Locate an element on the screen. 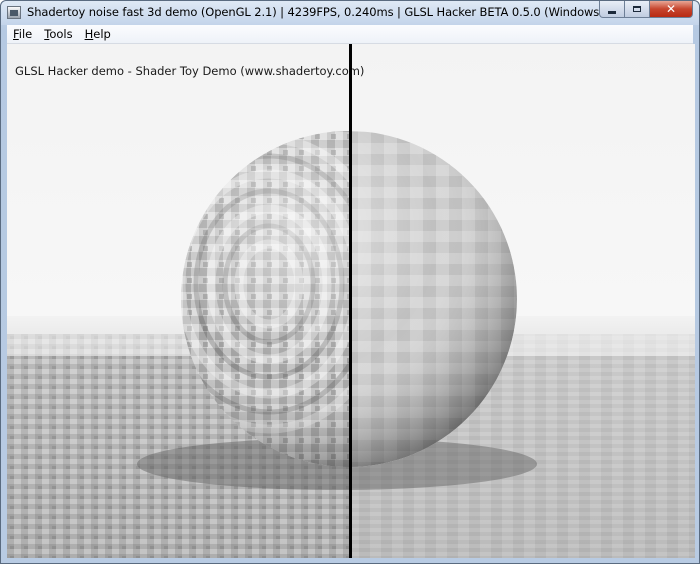 Image resolution: width=700 pixels, height=564 pixels. maximize-icon is located at coordinates (637, 9).